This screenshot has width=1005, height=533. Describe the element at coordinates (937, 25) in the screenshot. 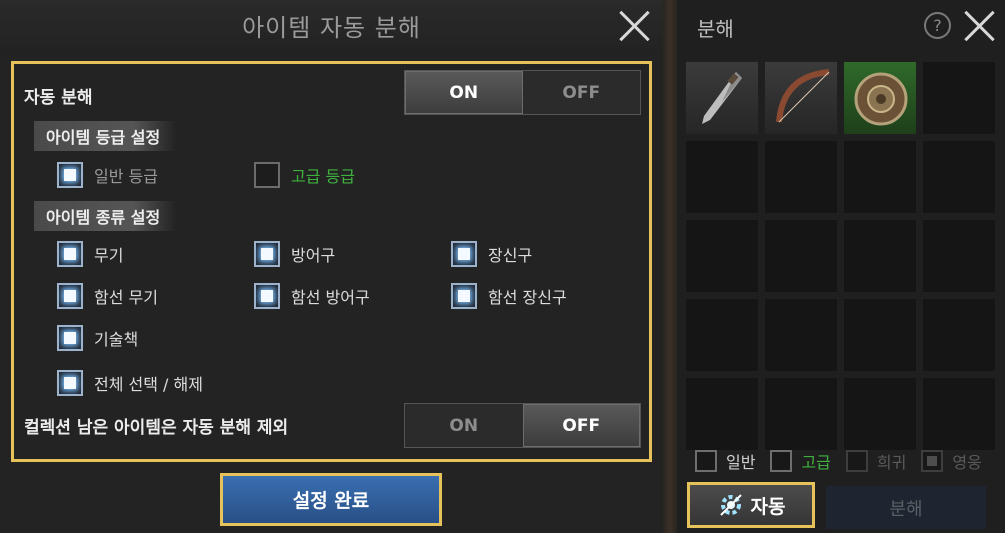

I see `help-icon: ?` at that location.